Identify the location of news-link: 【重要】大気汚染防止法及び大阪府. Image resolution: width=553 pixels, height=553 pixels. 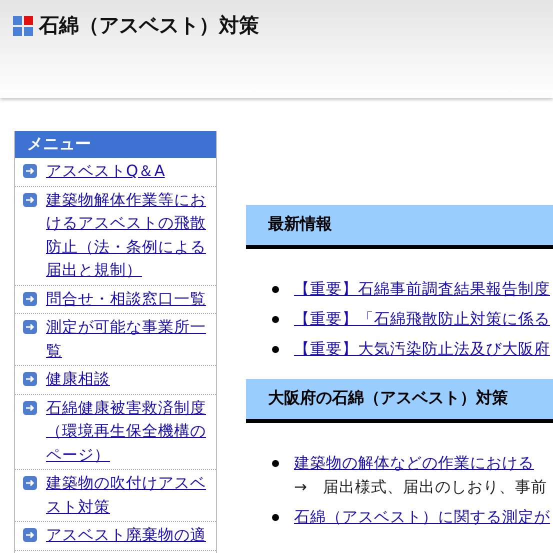
(422, 349).